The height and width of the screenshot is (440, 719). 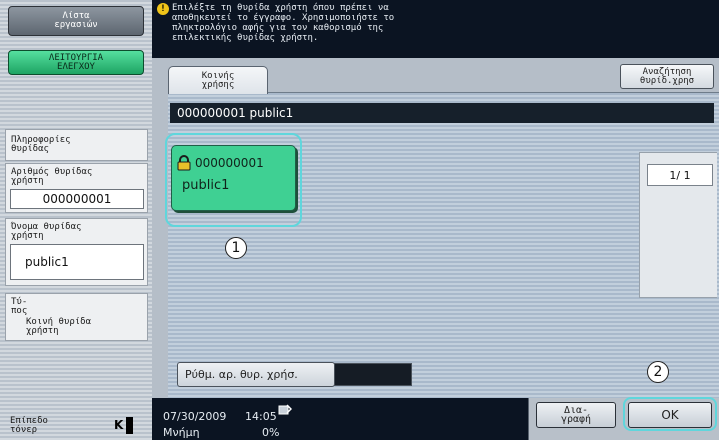 What do you see at coordinates (163, 9) in the screenshot?
I see `info-icon: !` at bounding box center [163, 9].